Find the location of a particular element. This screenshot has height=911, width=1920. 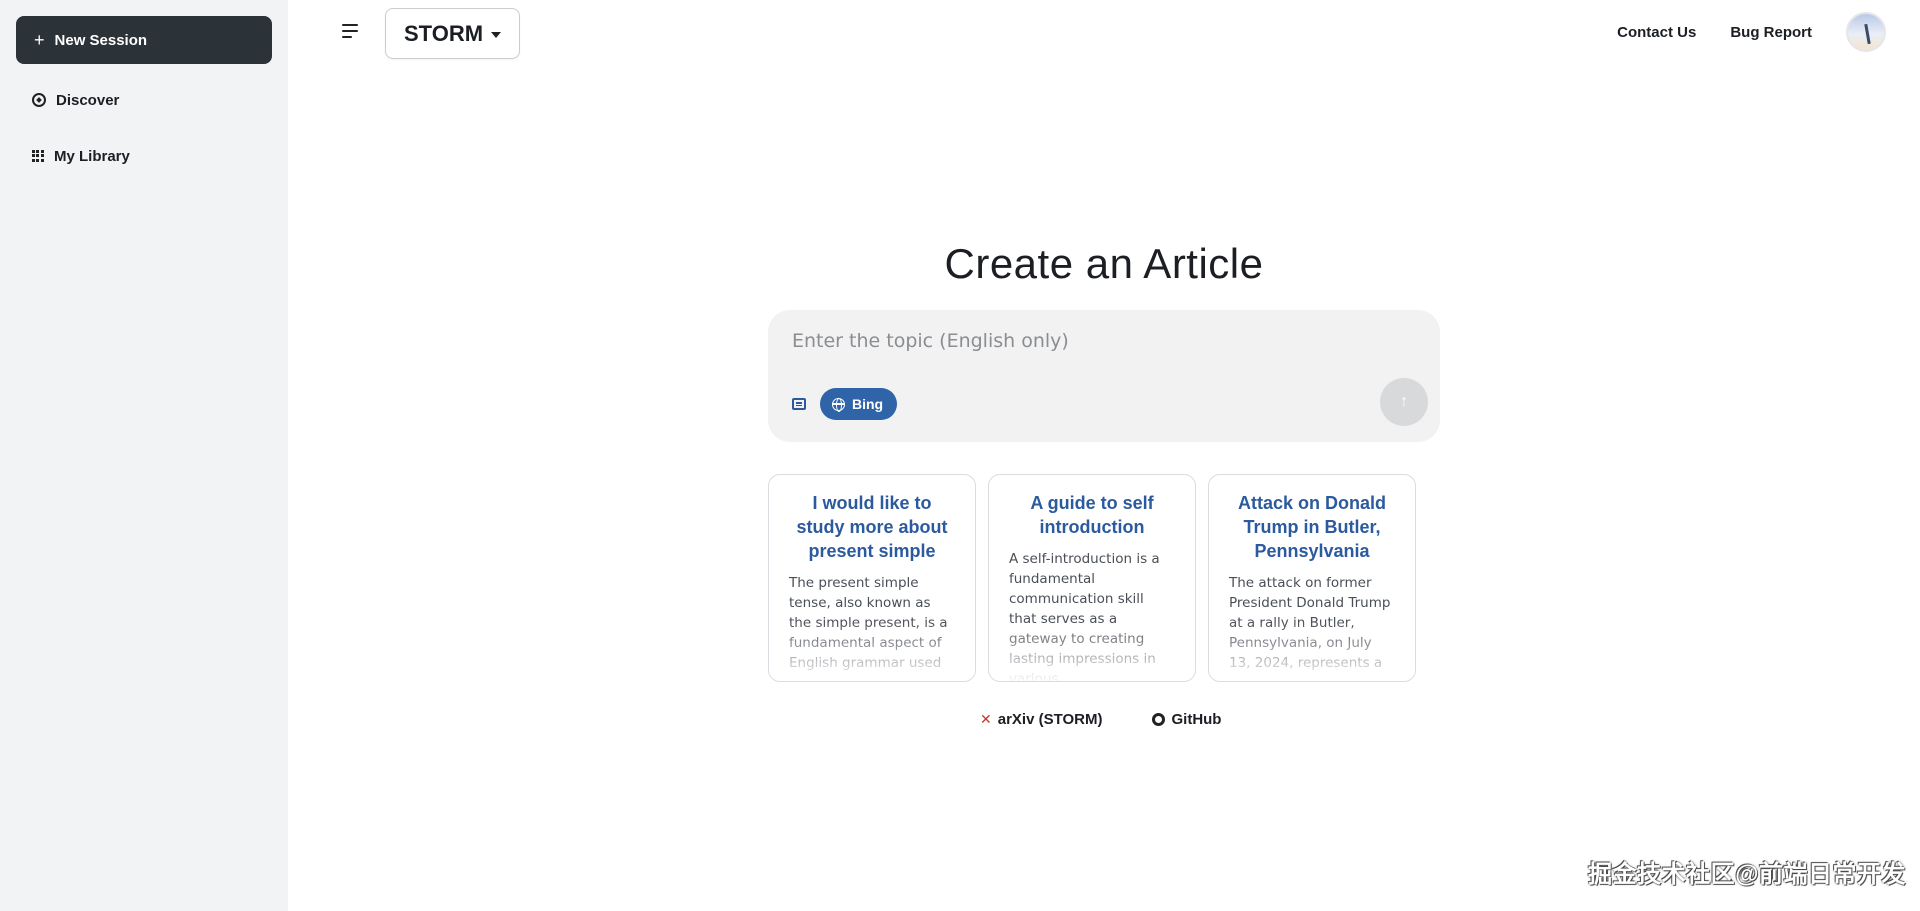

composer-tools: Bing is located at coordinates (845, 404).